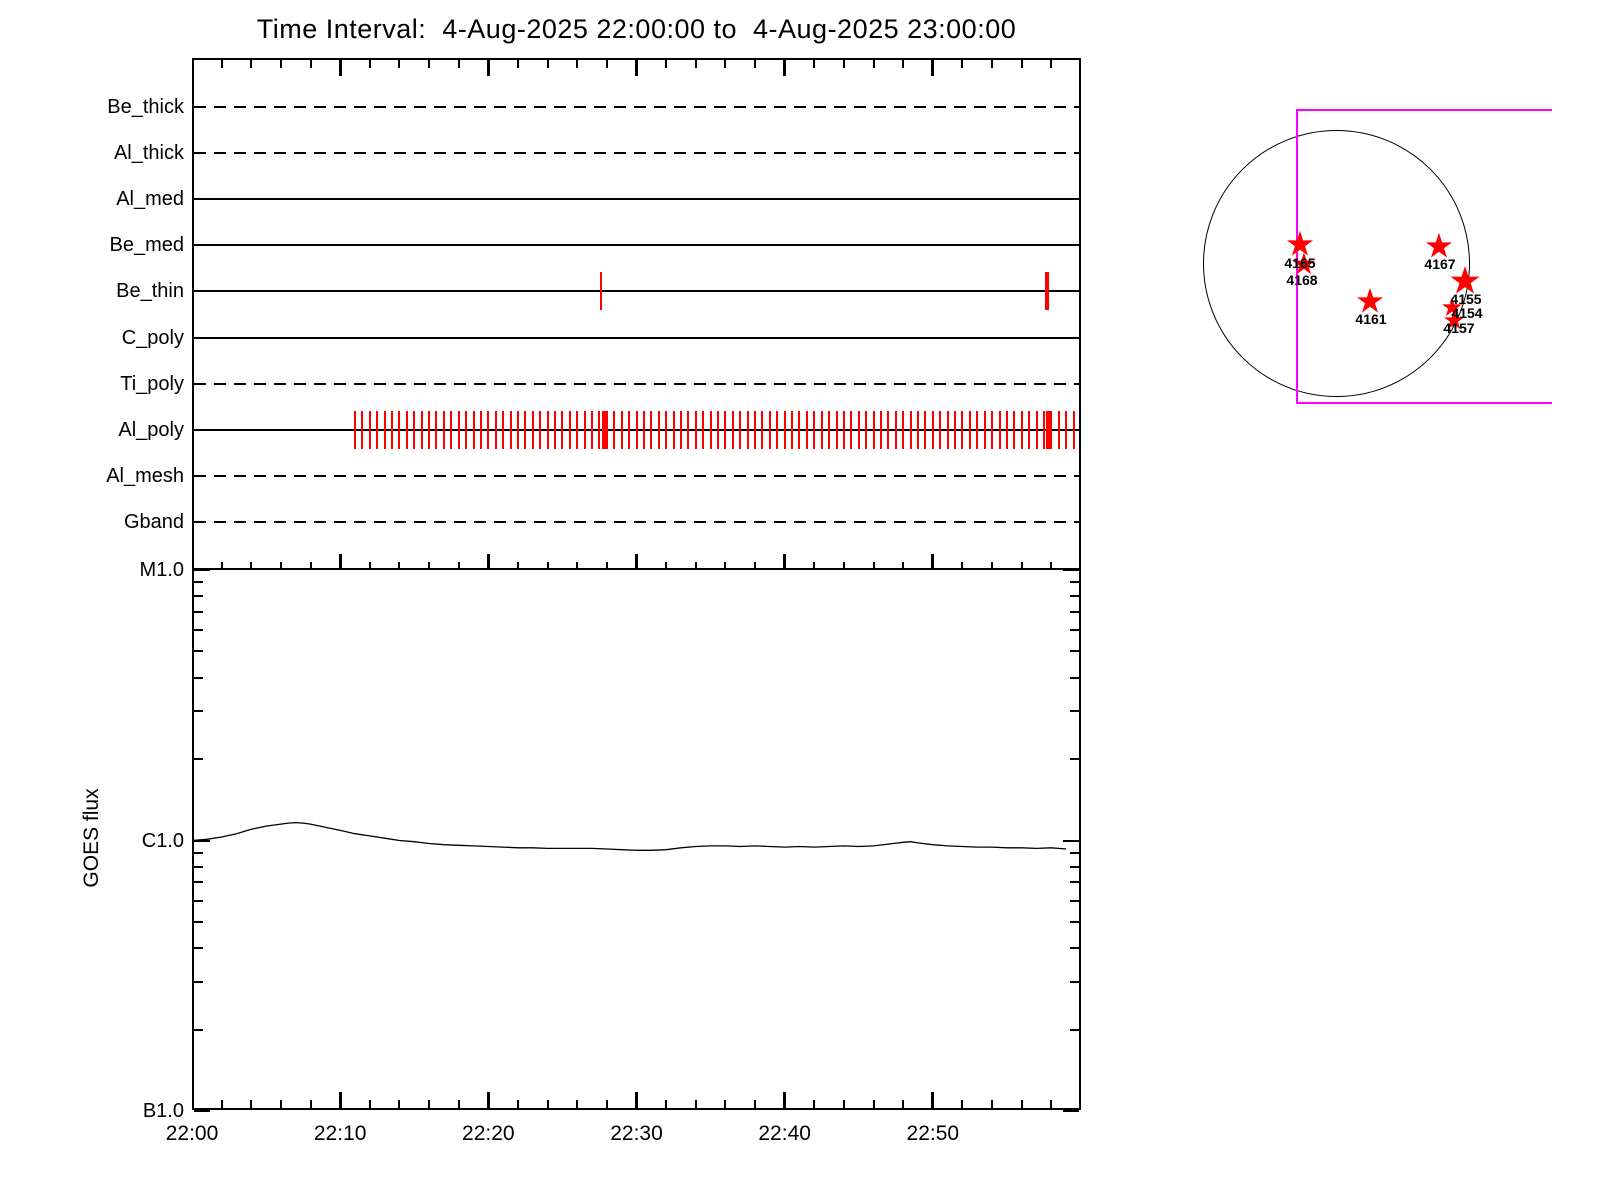 This screenshot has height=1200, width=1600. What do you see at coordinates (151, 429) in the screenshot?
I see `filter-row-label: Al_poly` at bounding box center [151, 429].